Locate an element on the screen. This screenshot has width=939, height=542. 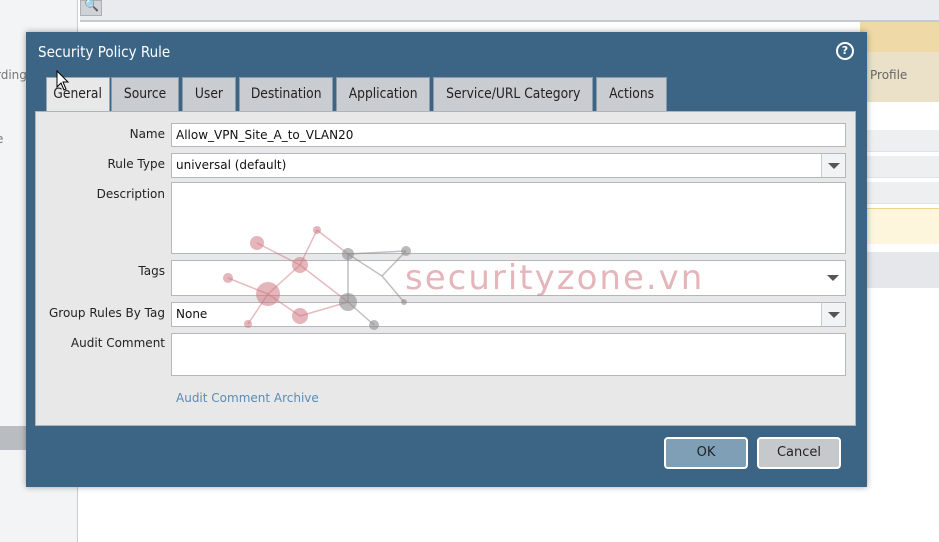
rule-type-value: universal (default) is located at coordinates (231, 165).